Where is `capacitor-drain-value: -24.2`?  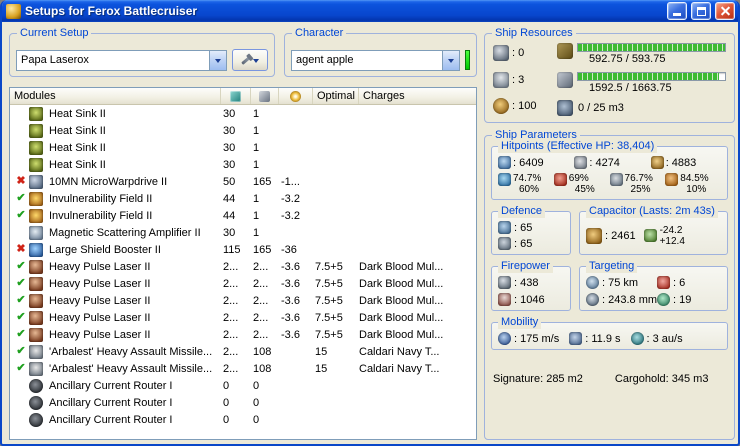 capacitor-drain-value: -24.2 is located at coordinates (671, 230).